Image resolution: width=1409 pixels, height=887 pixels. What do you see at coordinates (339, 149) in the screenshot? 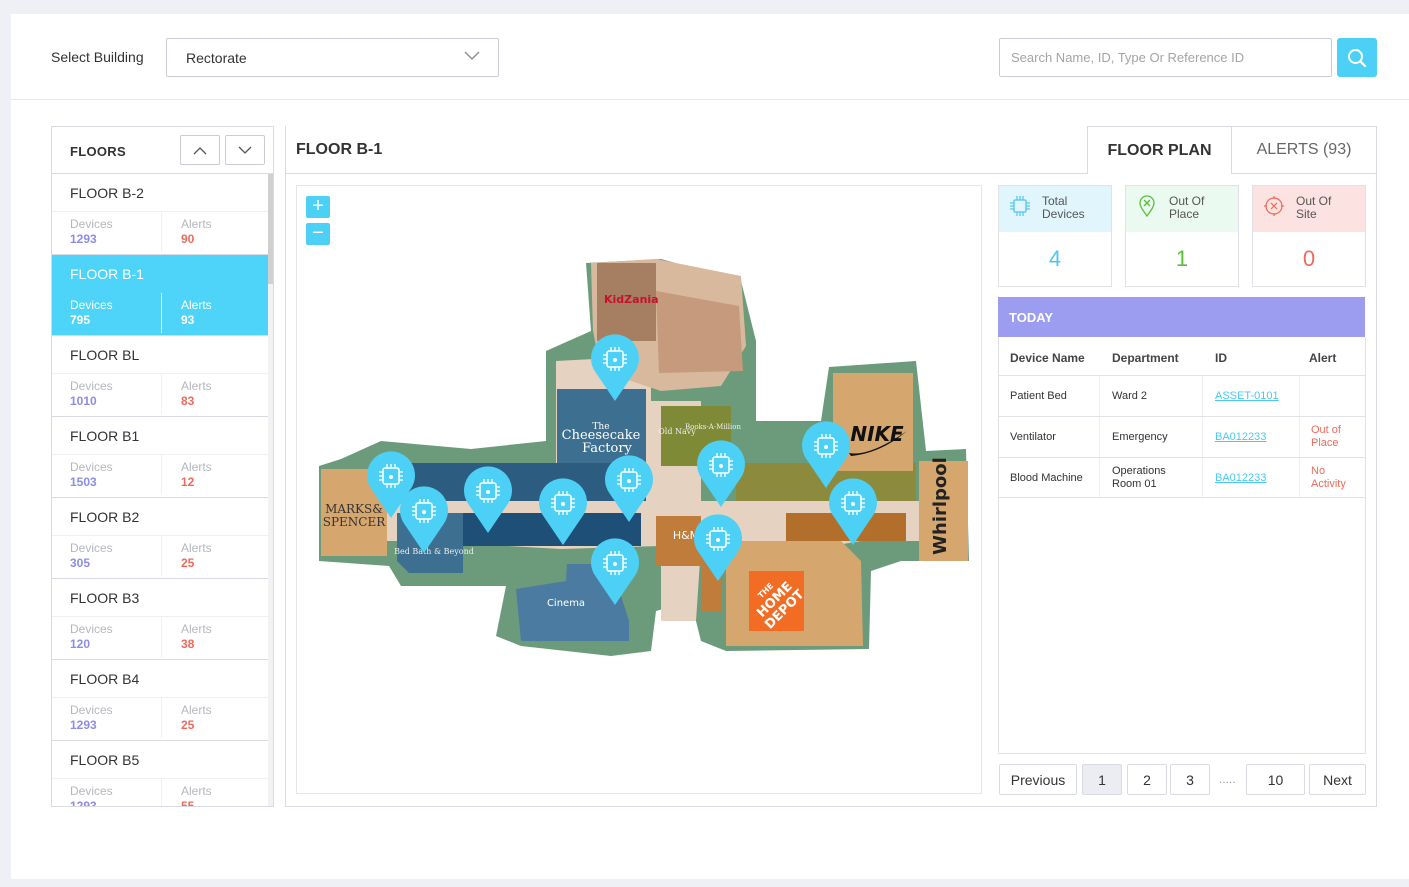
I see `floor-title: FLOOR B-1` at bounding box center [339, 149].